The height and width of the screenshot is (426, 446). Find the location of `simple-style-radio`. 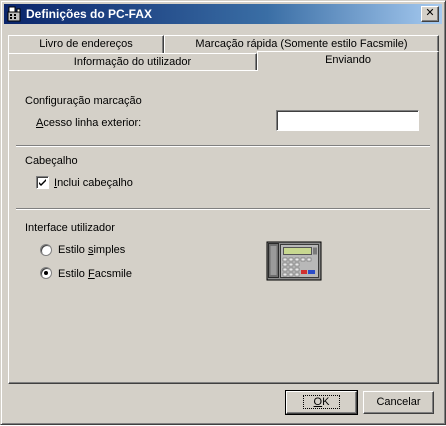

simple-style-radio is located at coordinates (46, 250).